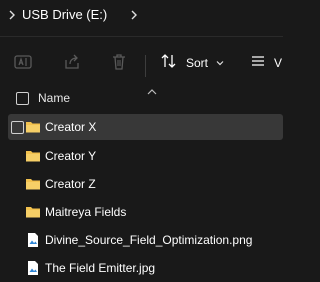  I want to click on file-row: Divine_Source_Field_Optimization.png, so click(145, 240).